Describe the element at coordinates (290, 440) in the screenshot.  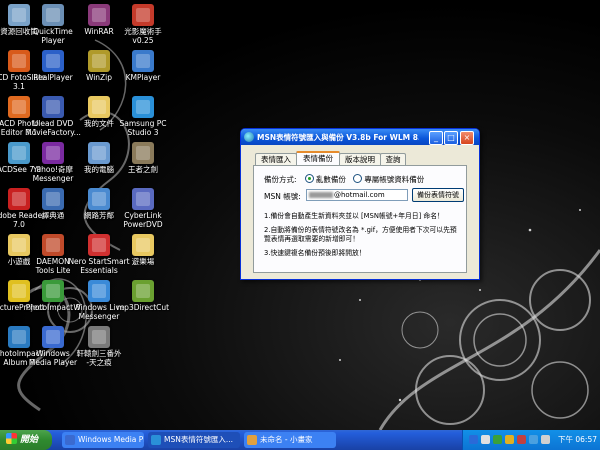
I see `task-paint: 未命名 - 小畫家` at that location.